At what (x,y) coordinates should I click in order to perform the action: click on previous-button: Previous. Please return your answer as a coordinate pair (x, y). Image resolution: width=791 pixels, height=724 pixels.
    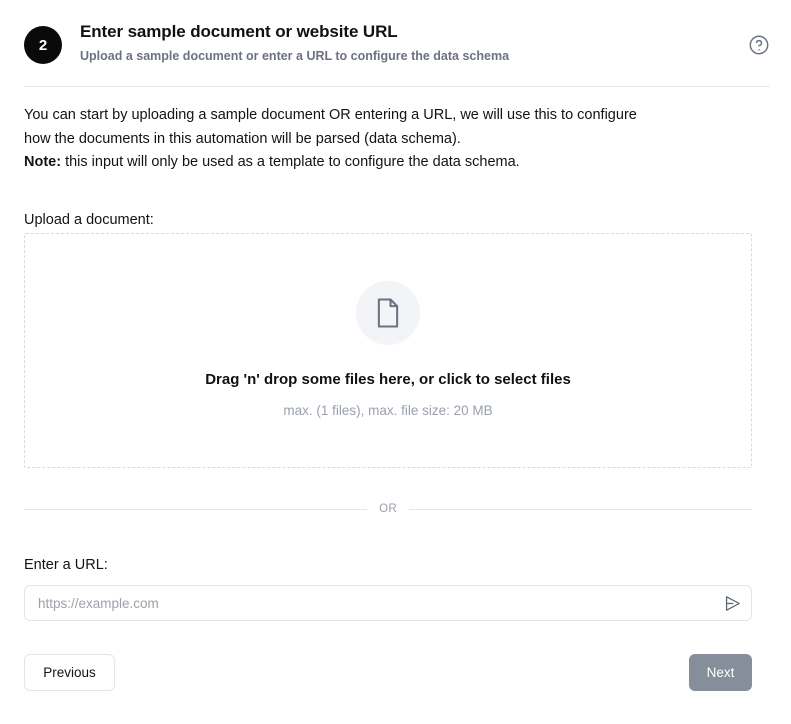
    Looking at the image, I should click on (69, 672).